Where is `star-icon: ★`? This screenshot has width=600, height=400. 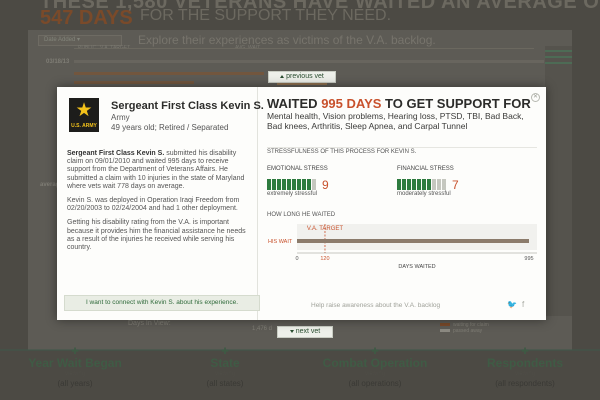 star-icon: ★ is located at coordinates (84, 110).